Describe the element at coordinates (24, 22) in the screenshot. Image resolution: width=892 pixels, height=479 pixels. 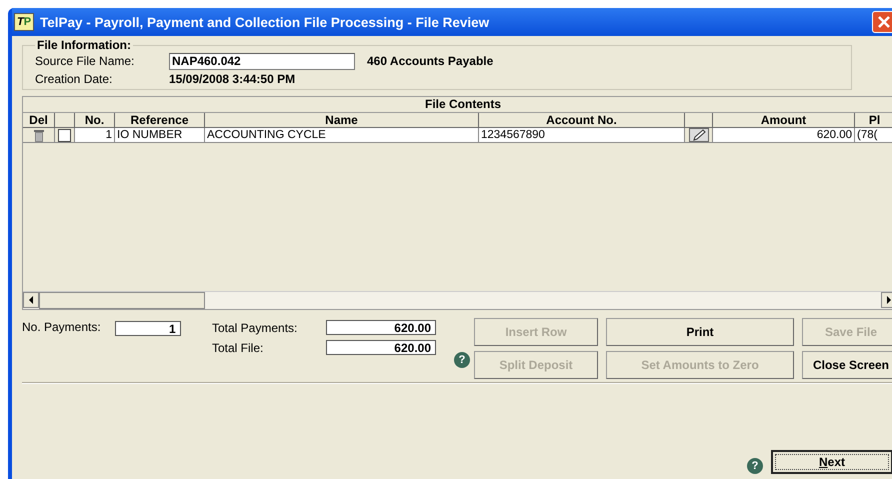
I see `app-logo-icon: TP` at that location.